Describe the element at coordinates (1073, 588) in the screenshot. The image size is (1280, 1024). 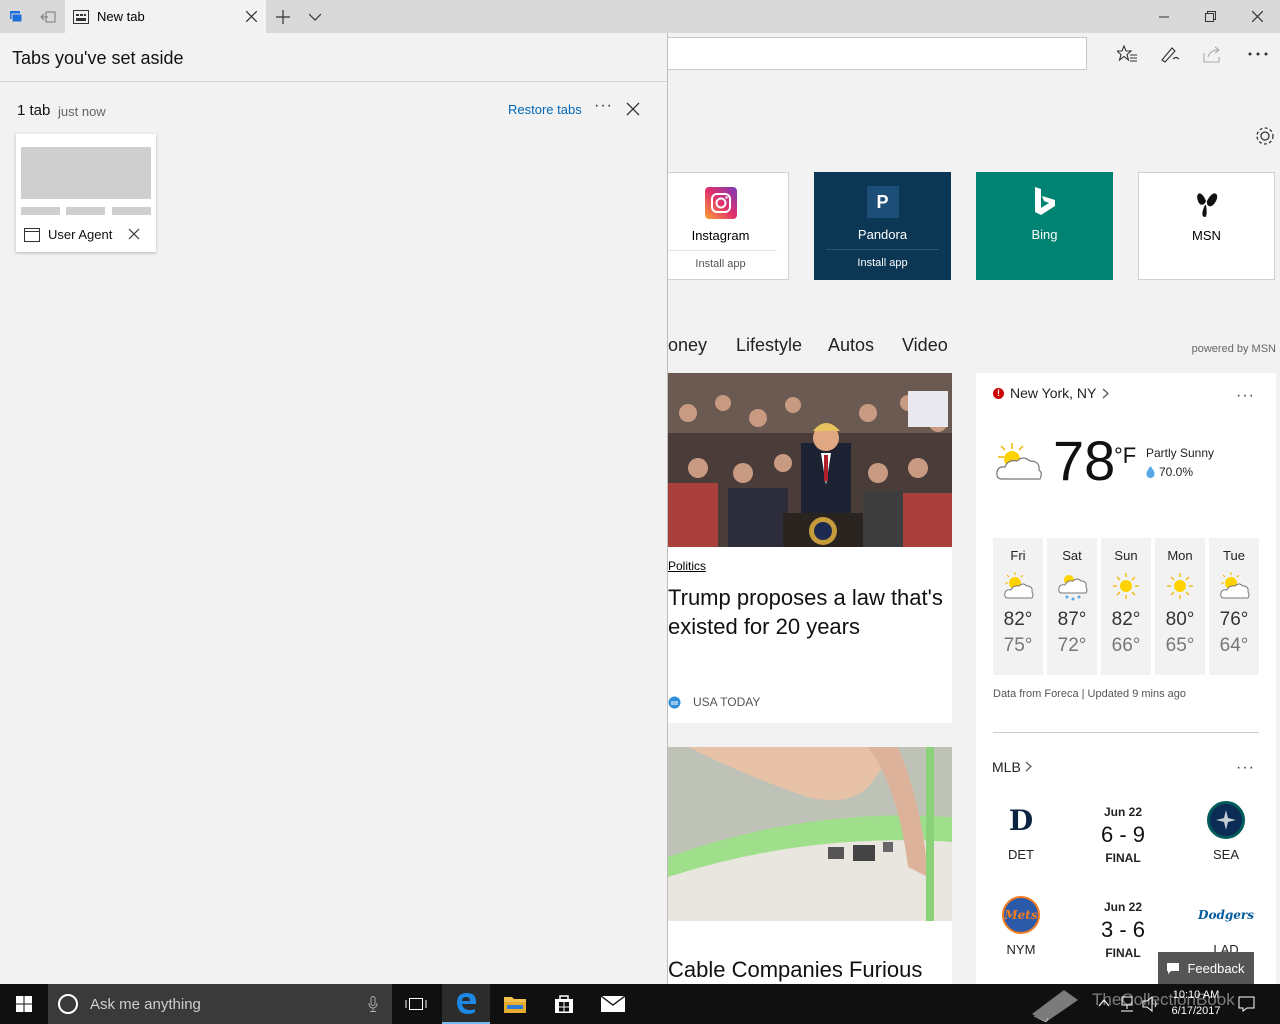
I see `rain-icon` at that location.